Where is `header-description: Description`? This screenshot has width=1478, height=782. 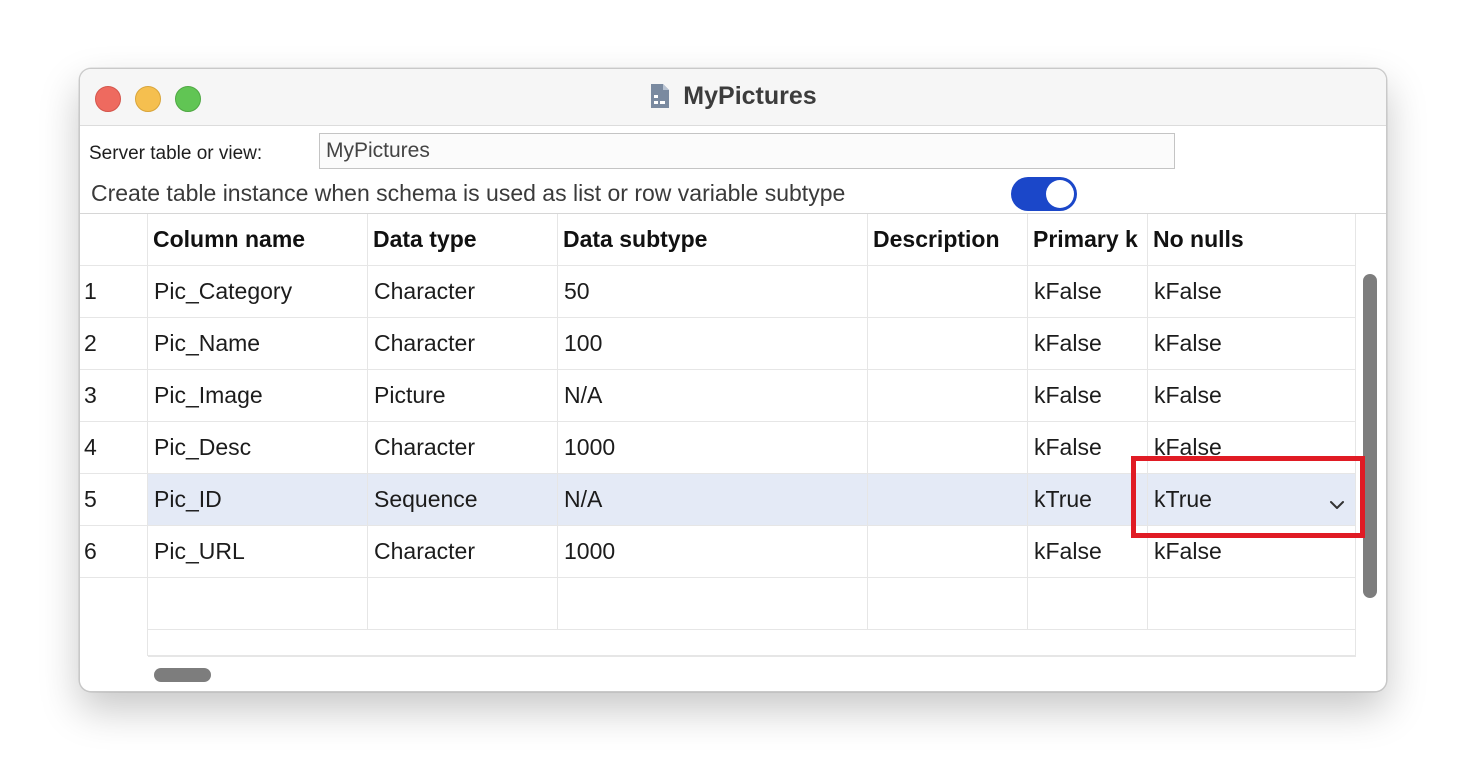
header-description: Description is located at coordinates (948, 240).